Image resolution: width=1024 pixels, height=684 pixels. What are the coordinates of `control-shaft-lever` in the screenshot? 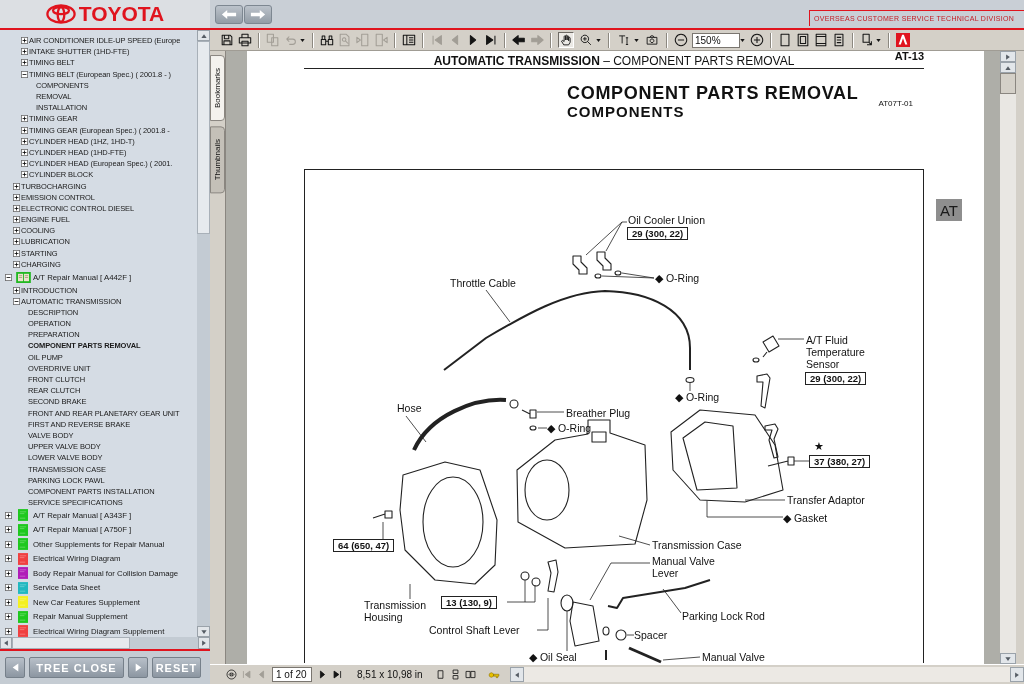 It's located at (553, 576).